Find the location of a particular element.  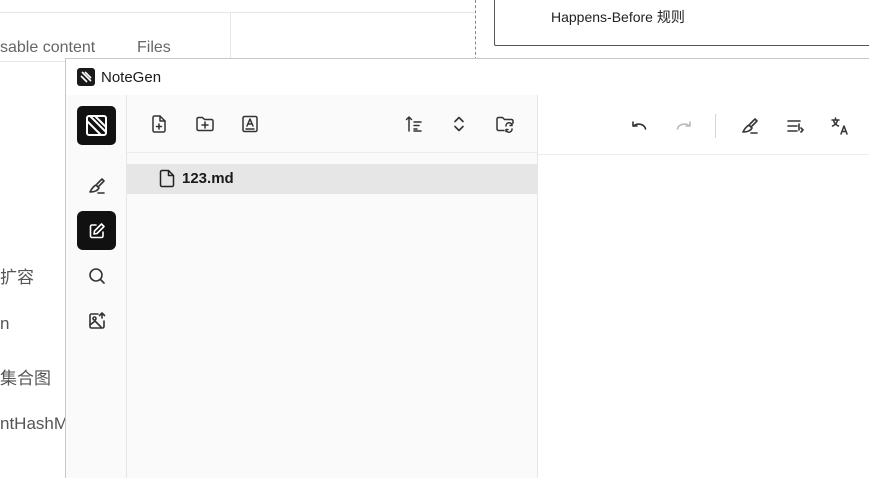

editor-toolbar is located at coordinates (703, 125).